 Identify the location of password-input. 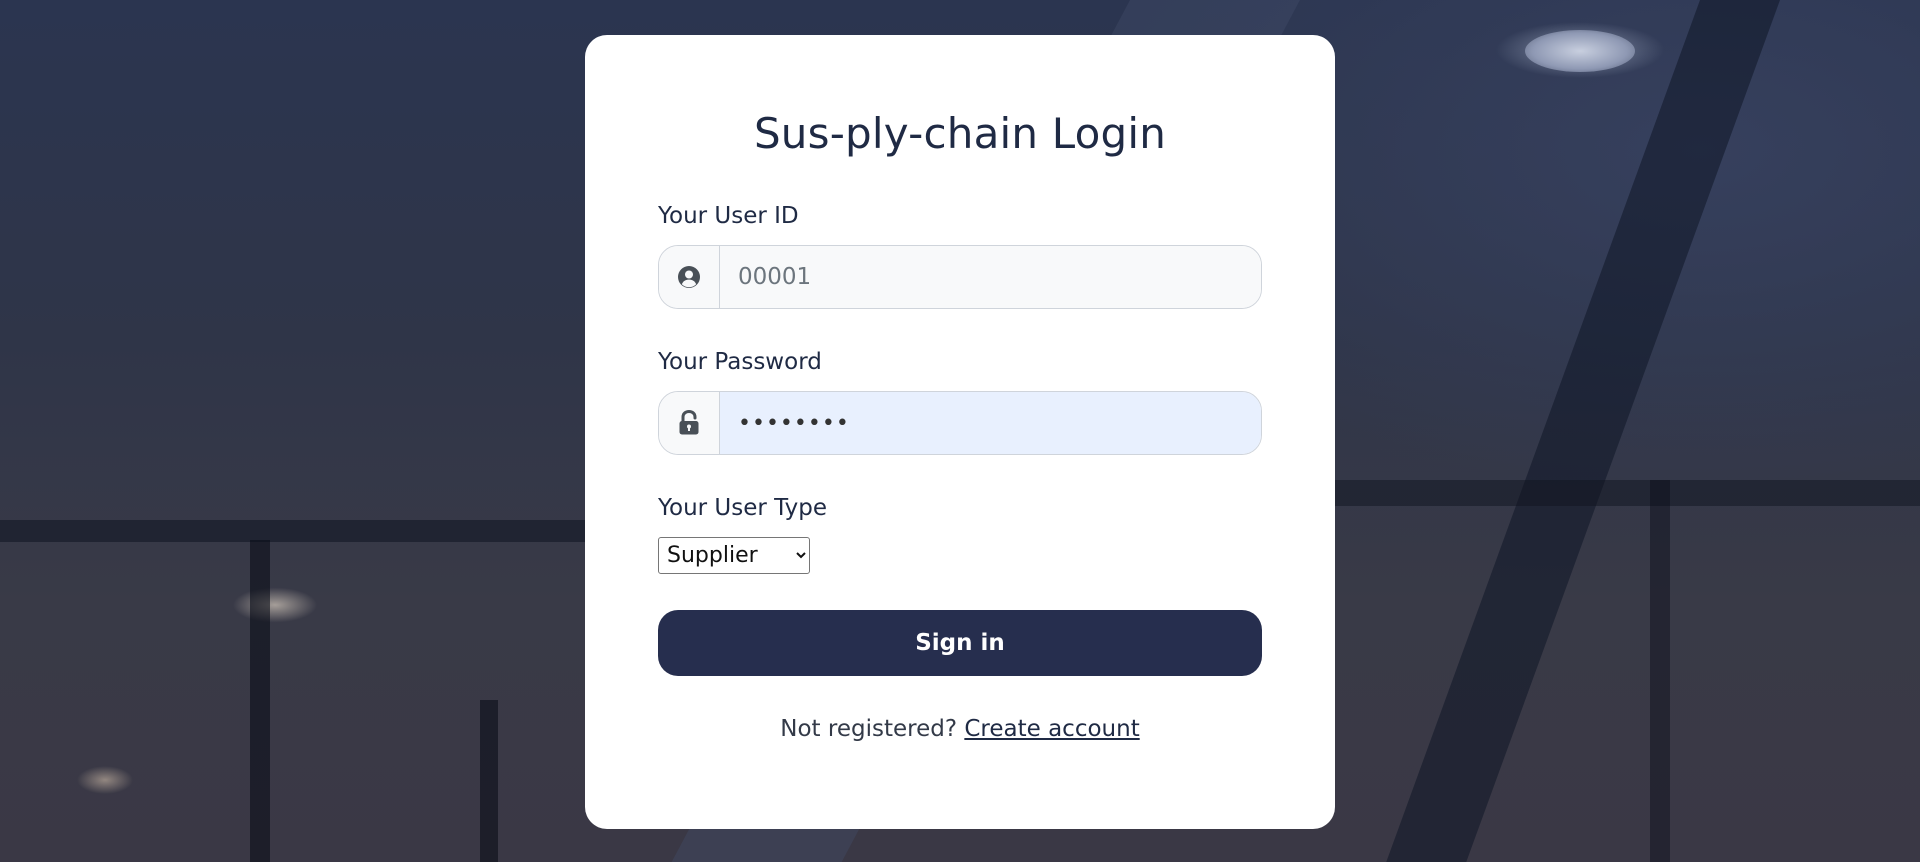
(990, 423).